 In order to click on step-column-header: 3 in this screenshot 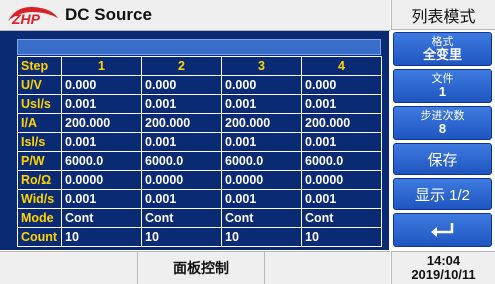, I will do `click(261, 66)`.